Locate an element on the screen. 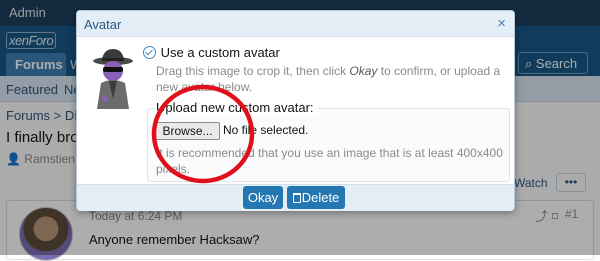  custom-avatar-label: Use a custom avatar is located at coordinates (220, 52).